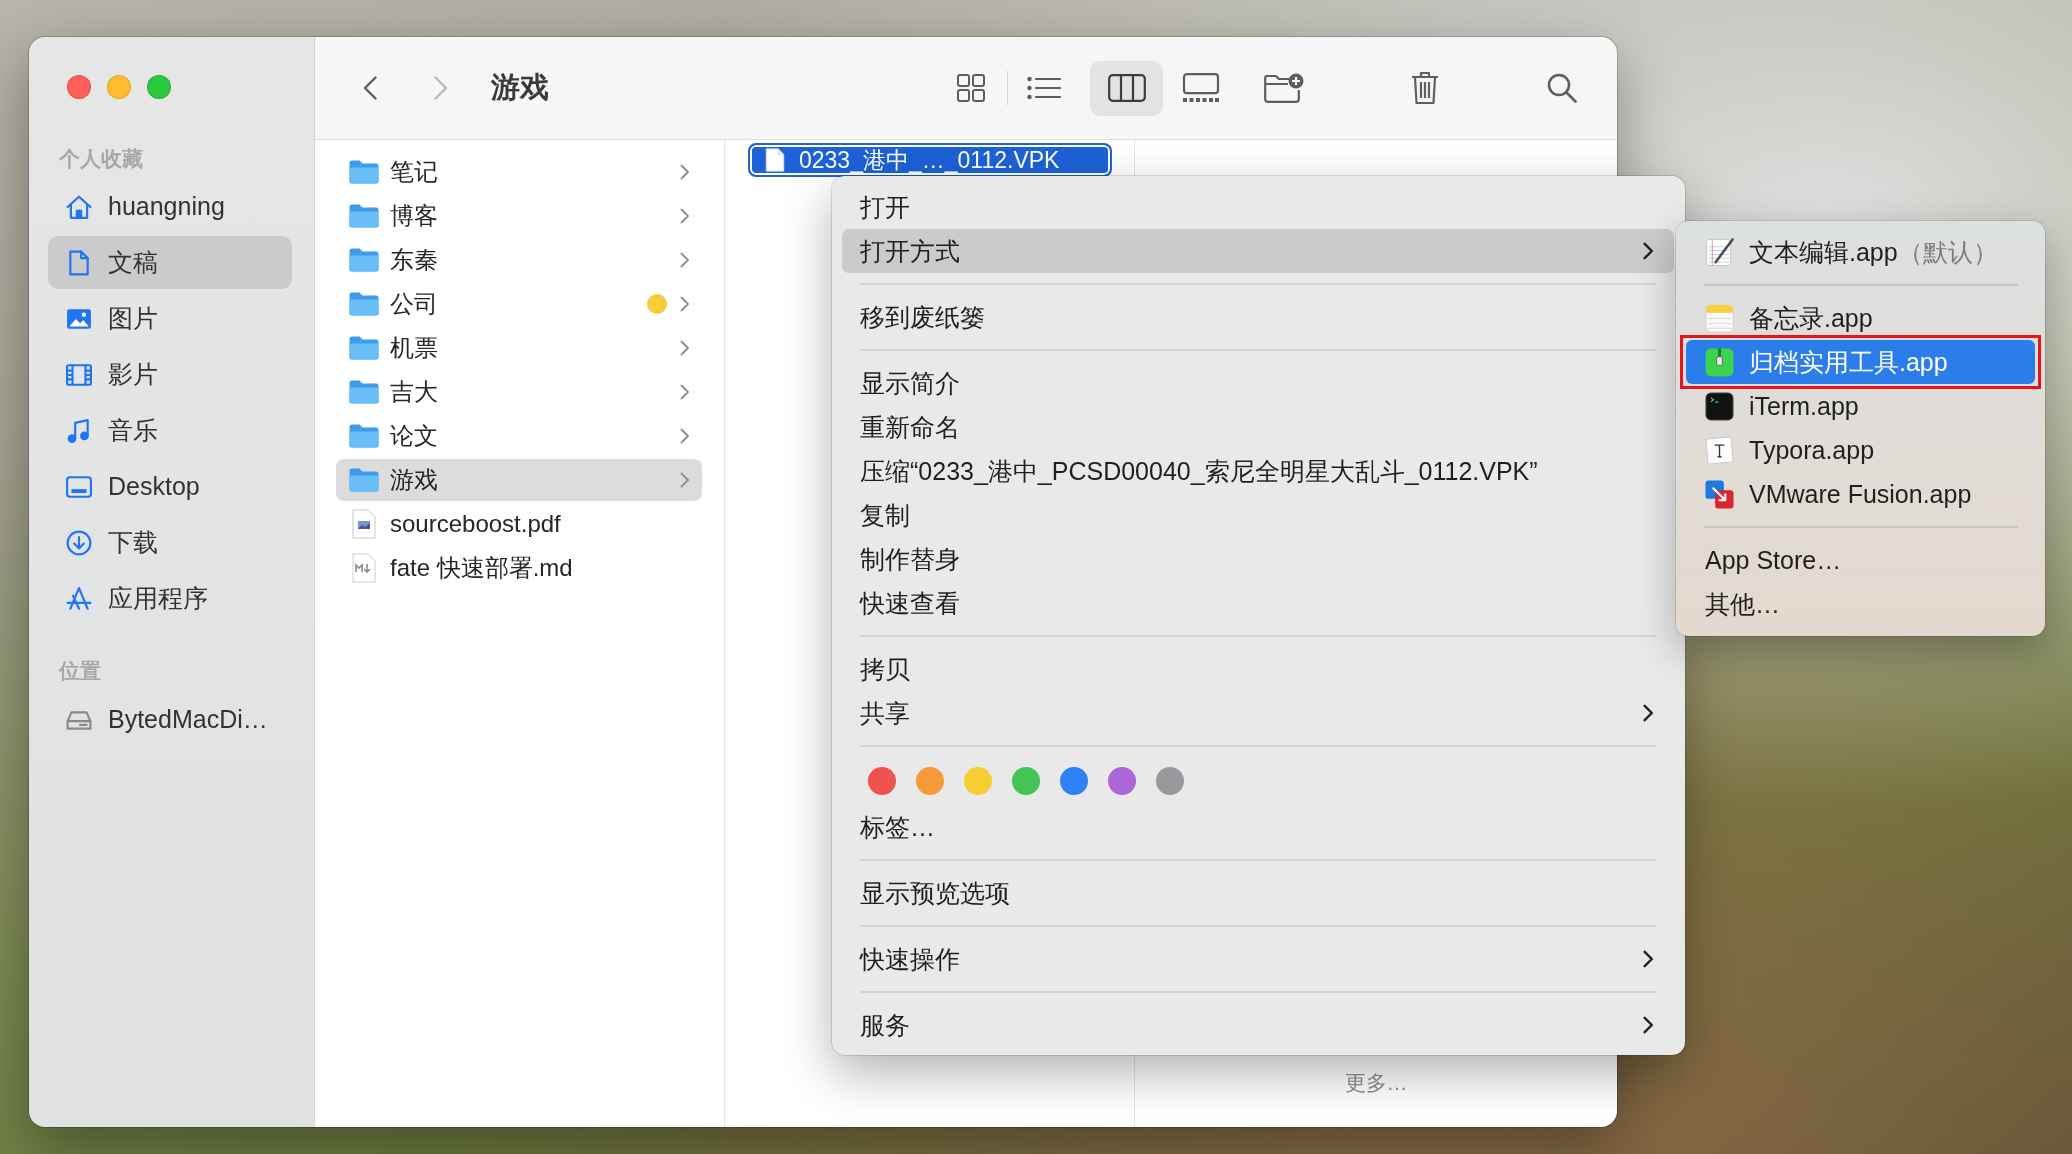 The width and height of the screenshot is (2072, 1154). Describe the element at coordinates (519, 568) in the screenshot. I see `file-row: fate 快速部署.md` at that location.